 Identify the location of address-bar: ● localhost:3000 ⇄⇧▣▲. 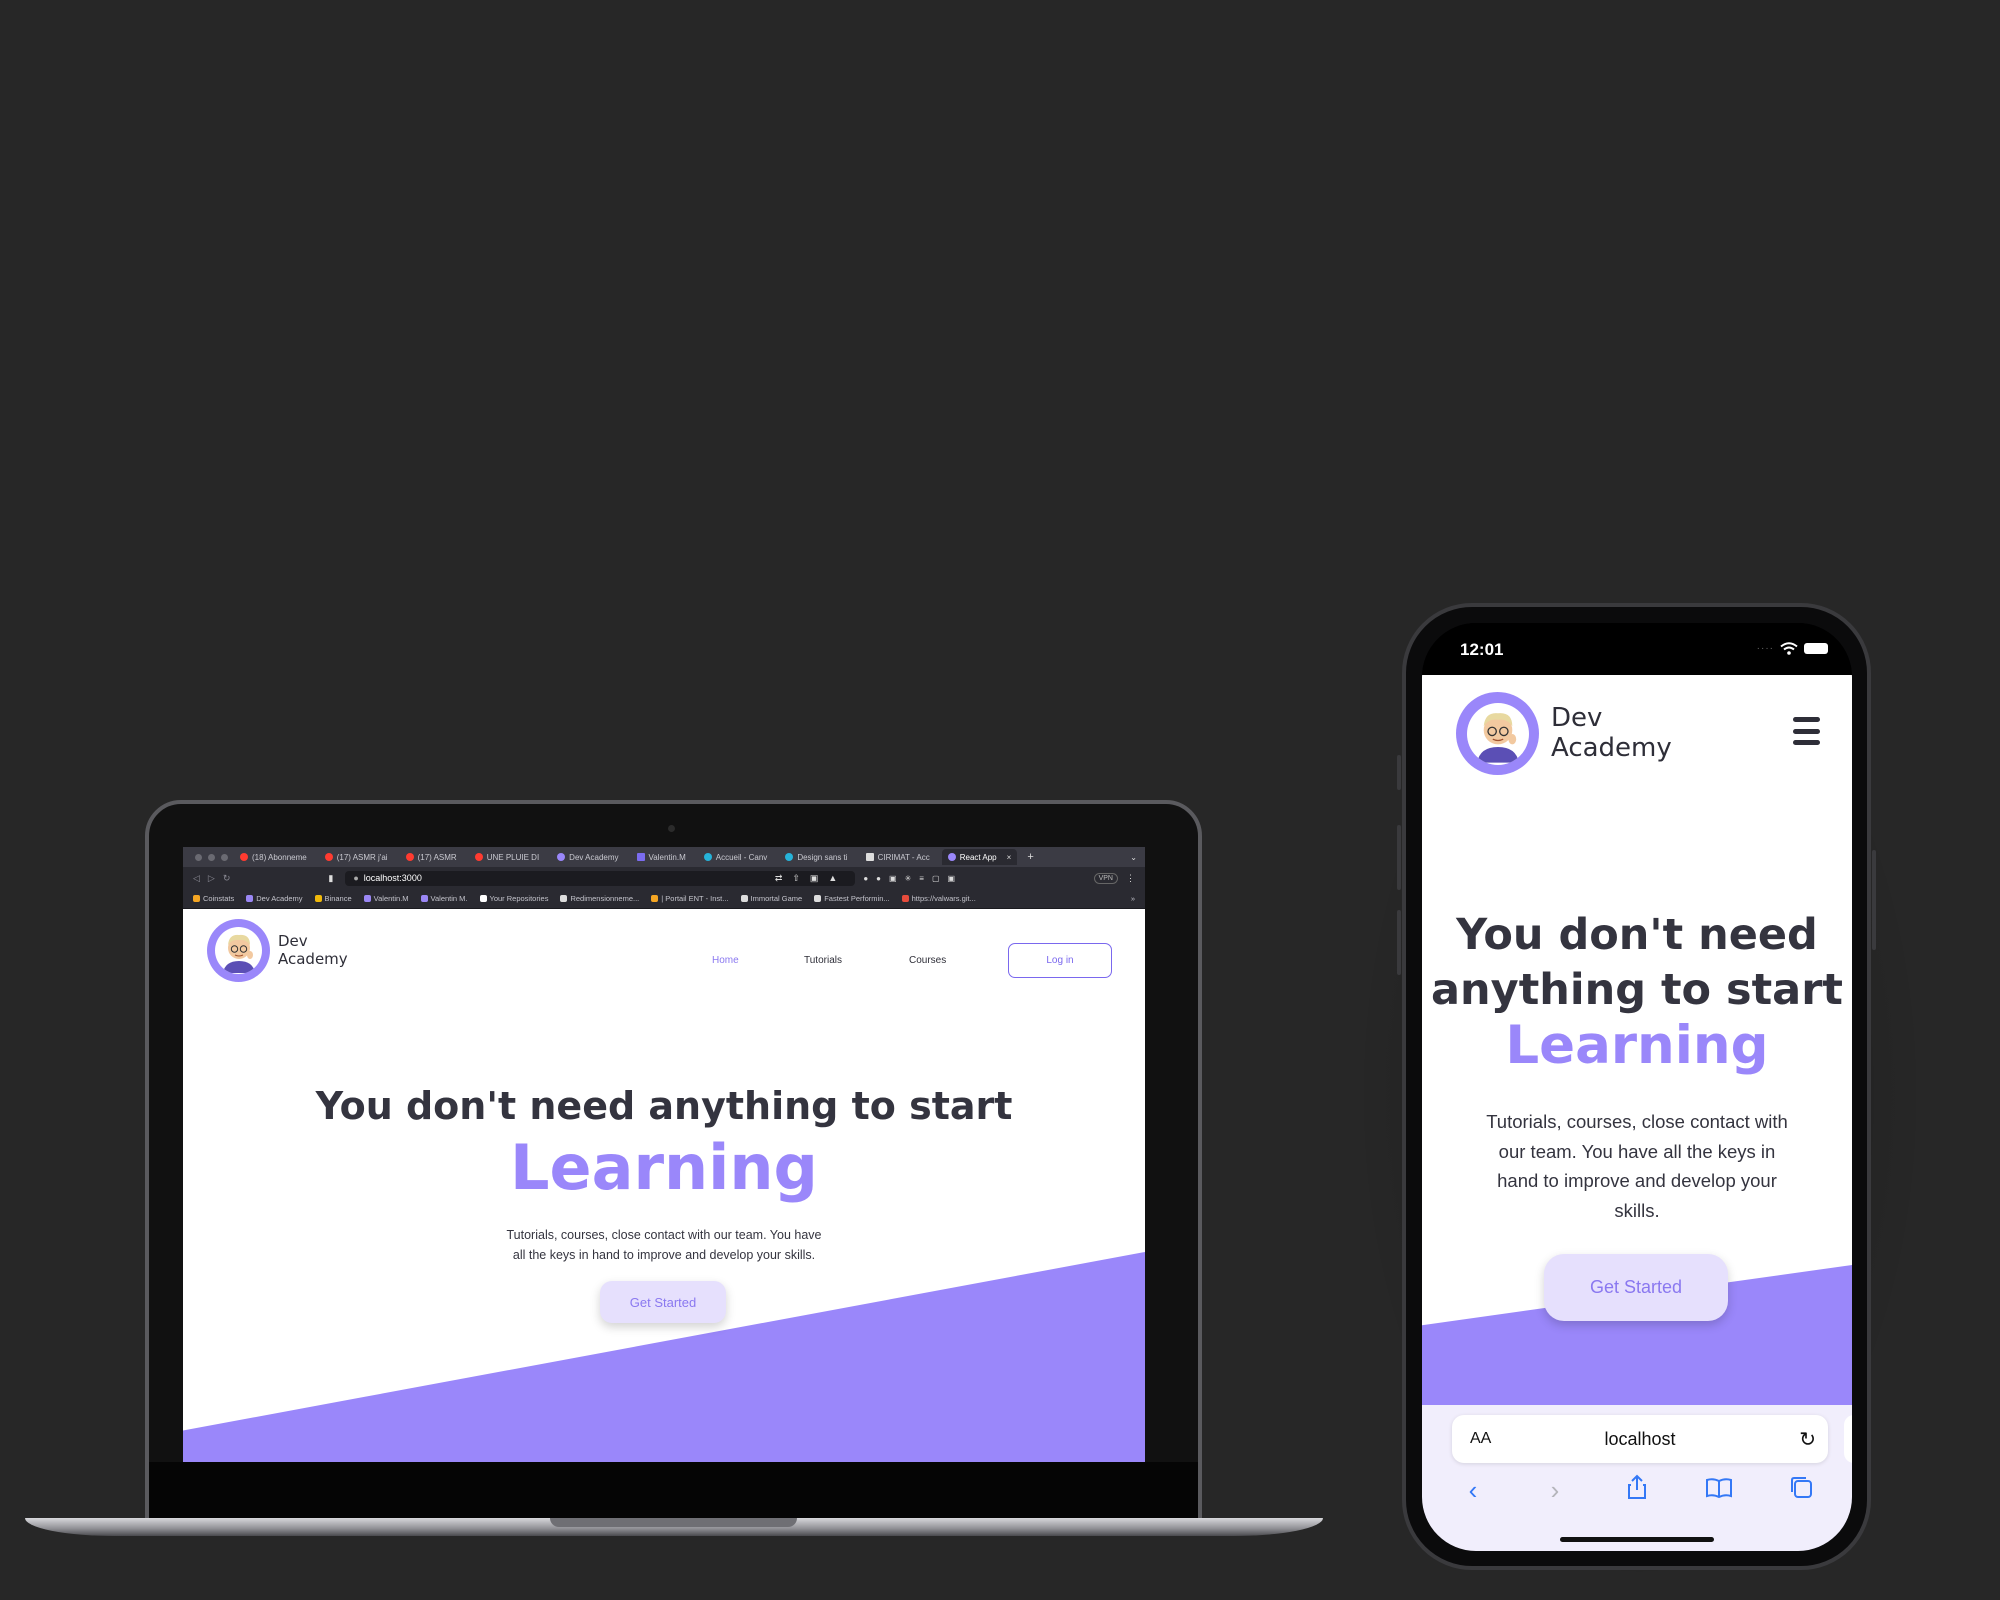
(600, 878).